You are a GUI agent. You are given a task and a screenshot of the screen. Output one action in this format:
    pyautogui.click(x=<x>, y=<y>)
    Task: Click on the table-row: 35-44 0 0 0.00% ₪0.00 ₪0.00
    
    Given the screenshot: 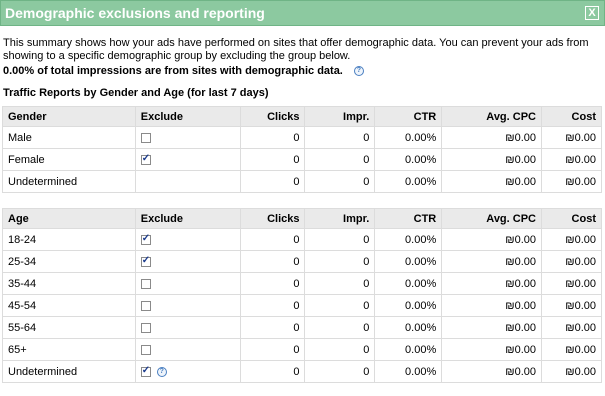 What is the action you would take?
    pyautogui.click(x=302, y=283)
    